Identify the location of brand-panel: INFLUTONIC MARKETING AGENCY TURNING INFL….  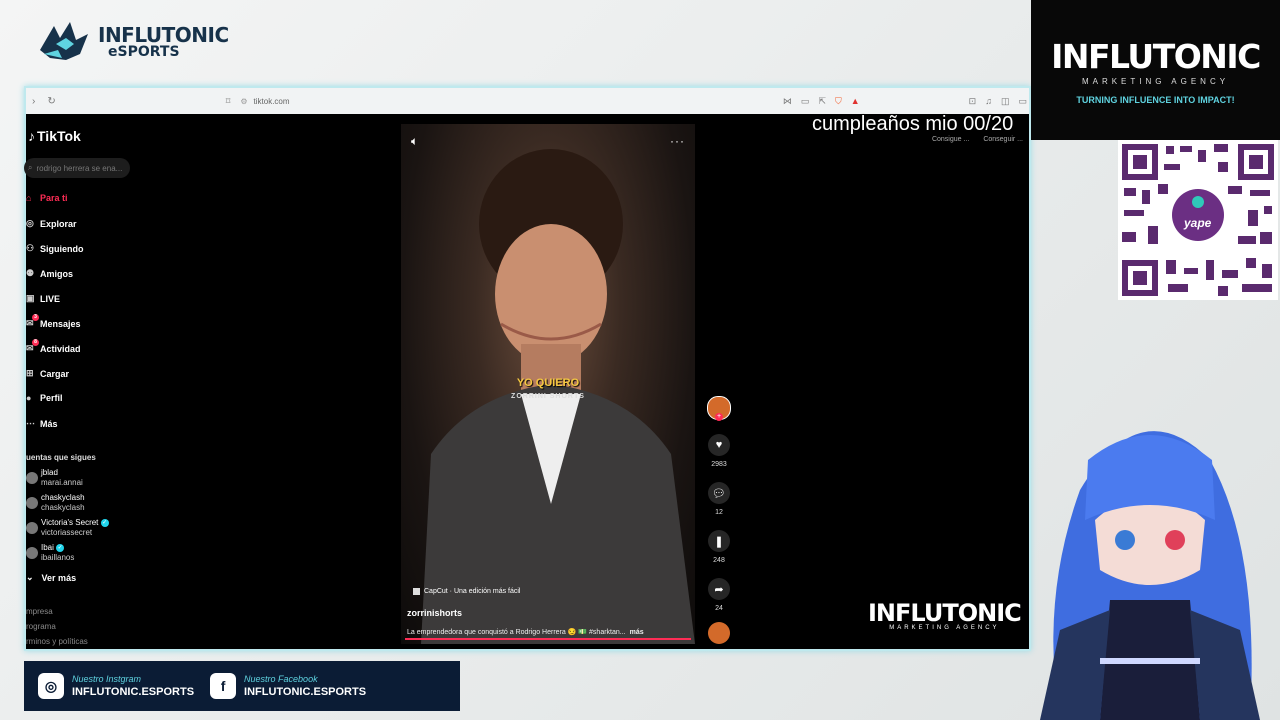
(1155, 70).